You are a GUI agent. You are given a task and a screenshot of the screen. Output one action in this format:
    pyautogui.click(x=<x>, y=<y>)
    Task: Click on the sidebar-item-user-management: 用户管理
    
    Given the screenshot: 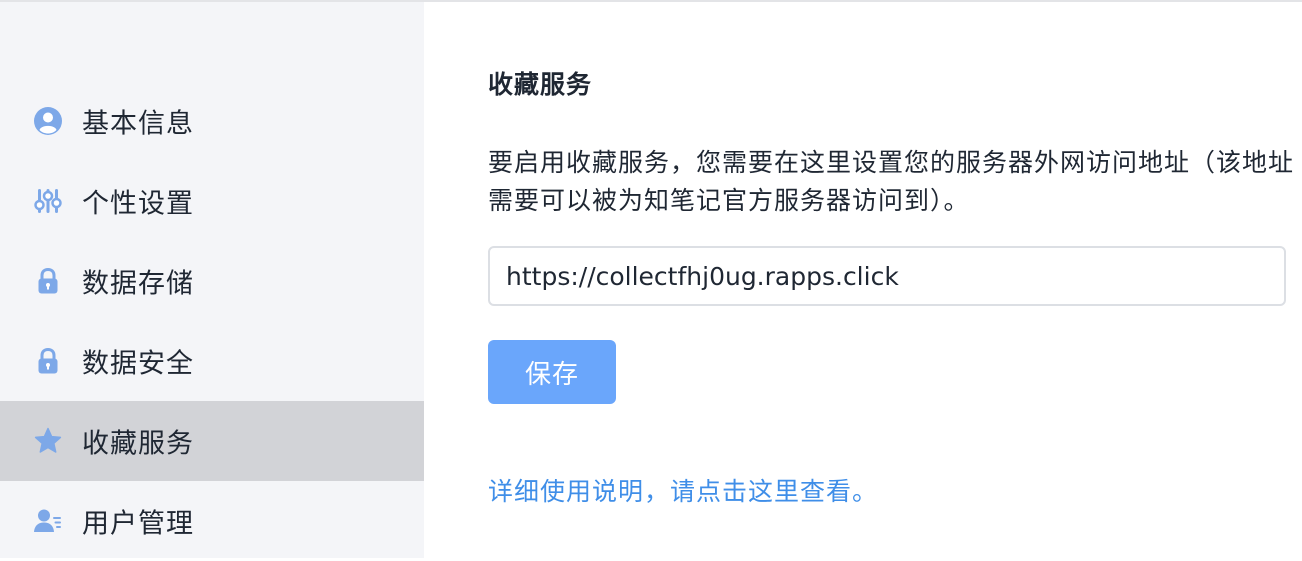 What is the action you would take?
    pyautogui.click(x=212, y=521)
    